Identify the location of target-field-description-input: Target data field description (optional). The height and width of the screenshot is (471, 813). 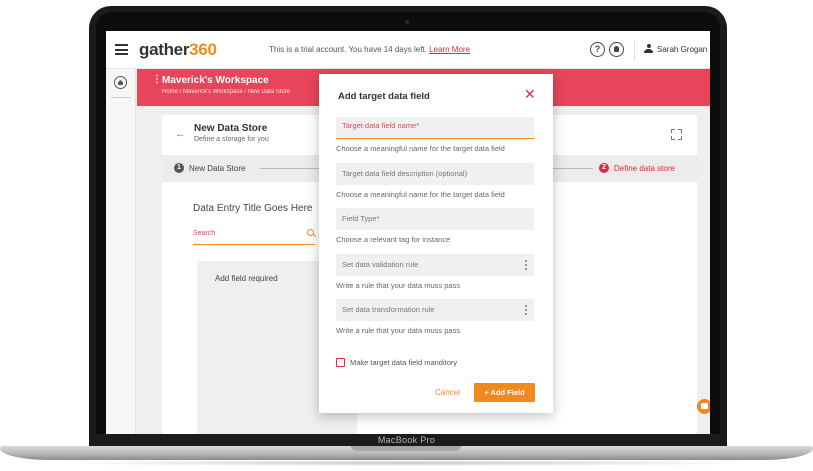
(435, 174).